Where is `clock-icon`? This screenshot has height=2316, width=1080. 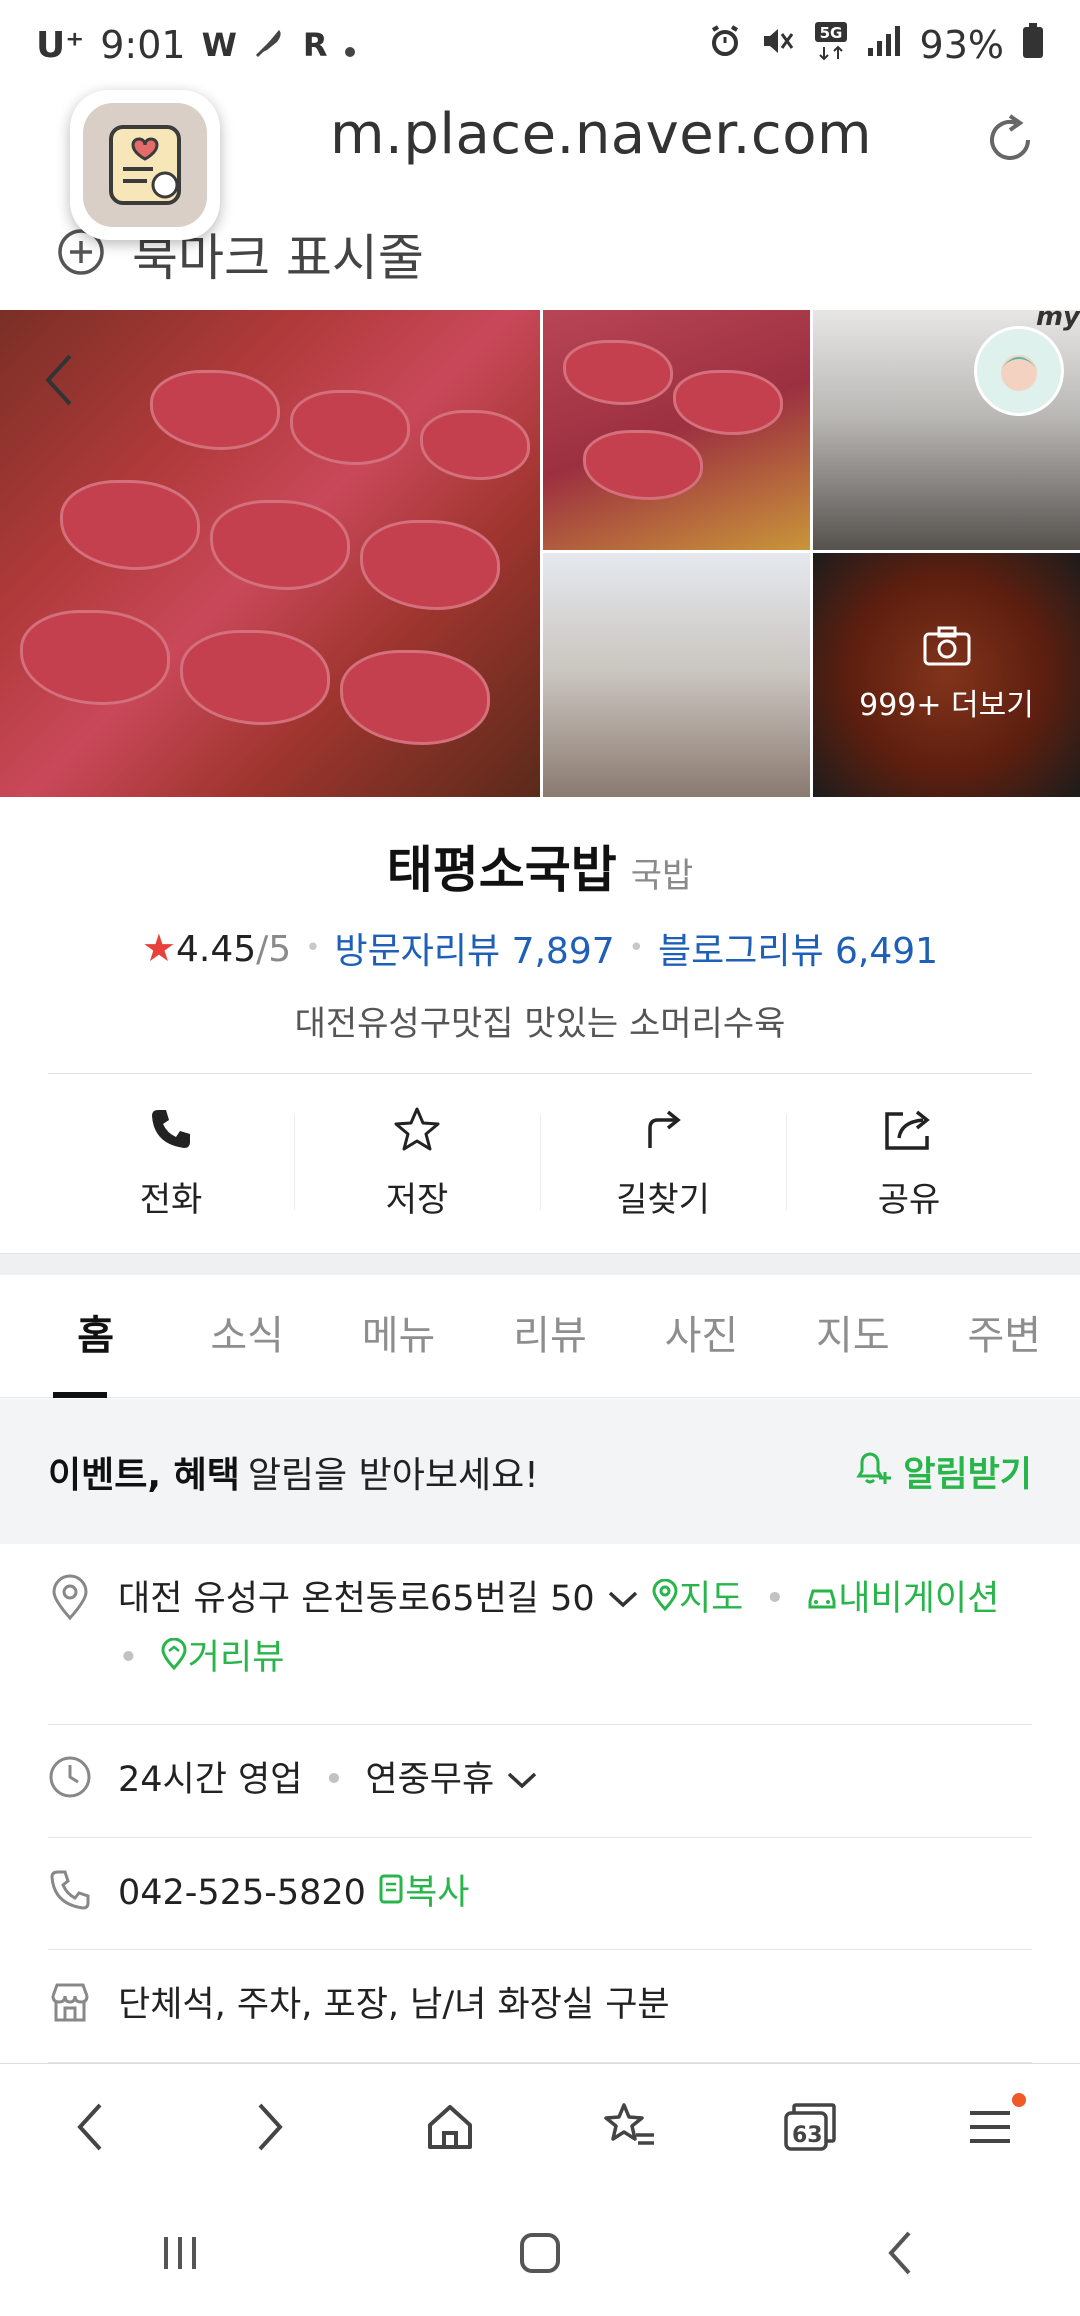 clock-icon is located at coordinates (70, 1777).